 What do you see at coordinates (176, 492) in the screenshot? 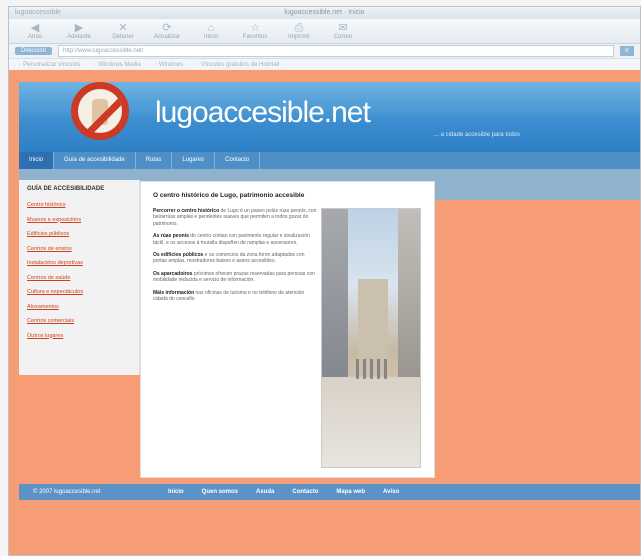
I see `footer-link: Inicio` at bounding box center [176, 492].